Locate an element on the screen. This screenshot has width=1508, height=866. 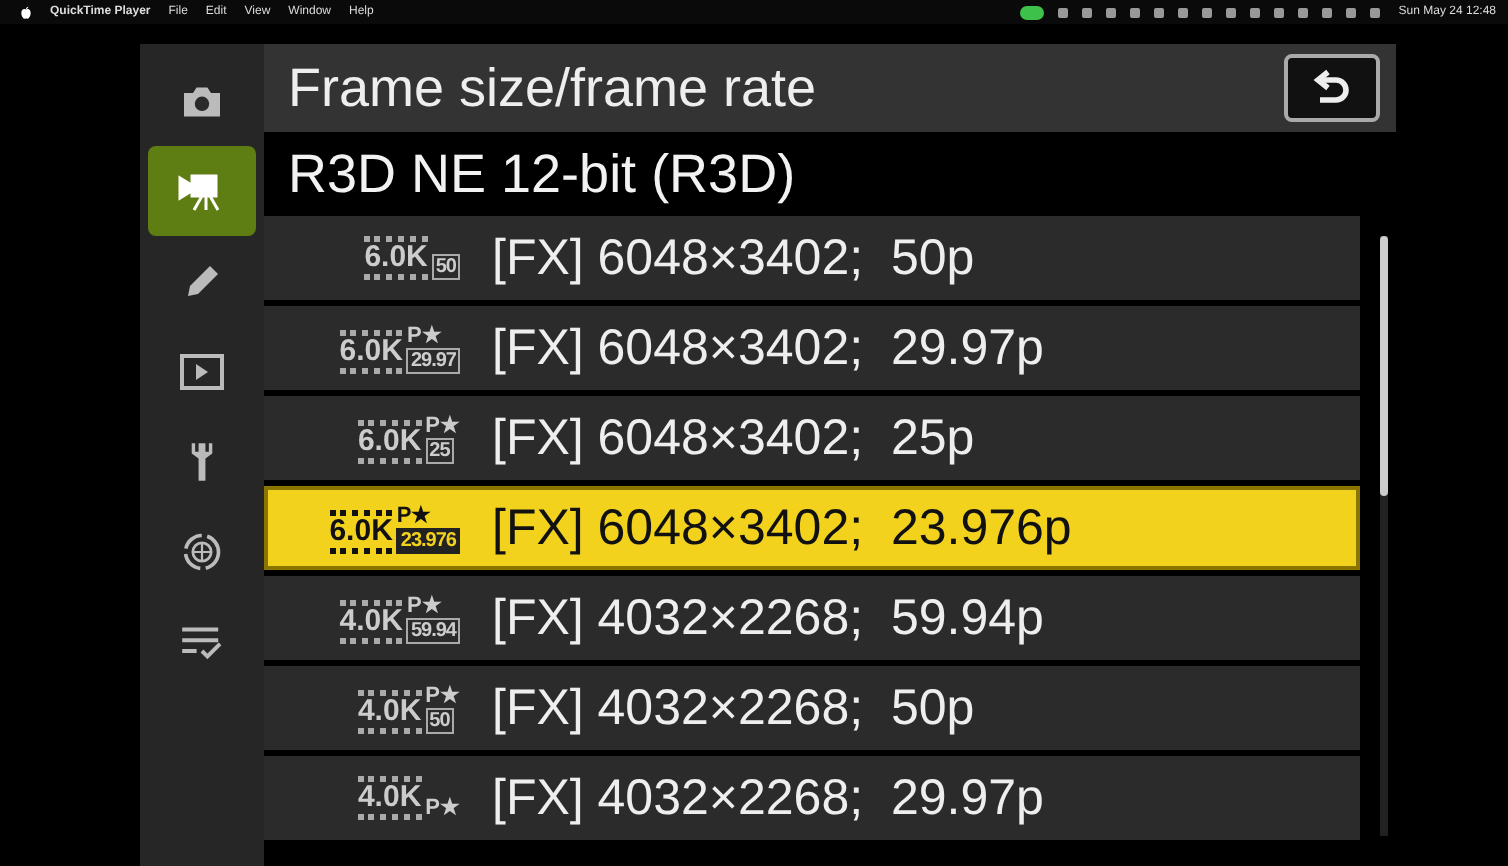
camera-icon is located at coordinates (202, 101).